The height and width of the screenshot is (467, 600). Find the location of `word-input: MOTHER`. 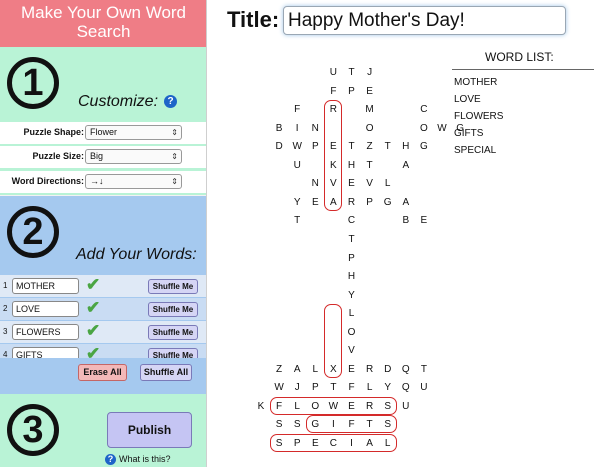

word-input: MOTHER is located at coordinates (45, 286).